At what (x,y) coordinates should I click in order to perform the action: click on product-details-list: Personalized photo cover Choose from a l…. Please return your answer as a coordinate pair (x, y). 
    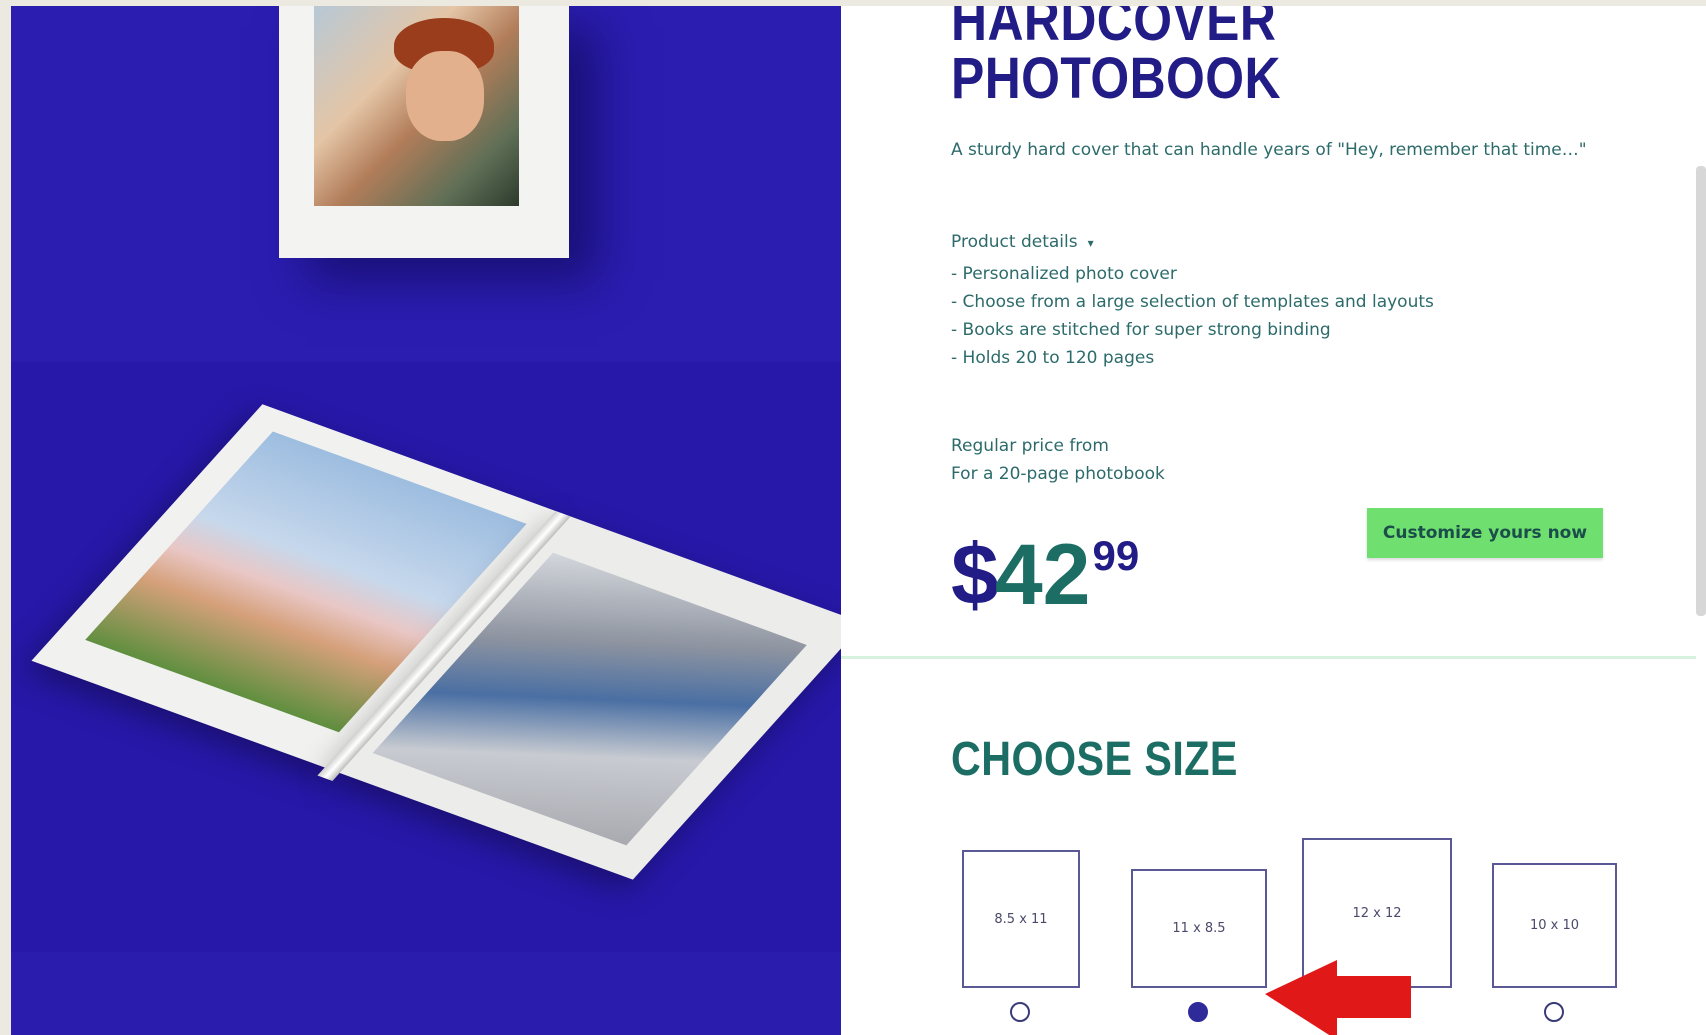
    Looking at the image, I should click on (1192, 316).